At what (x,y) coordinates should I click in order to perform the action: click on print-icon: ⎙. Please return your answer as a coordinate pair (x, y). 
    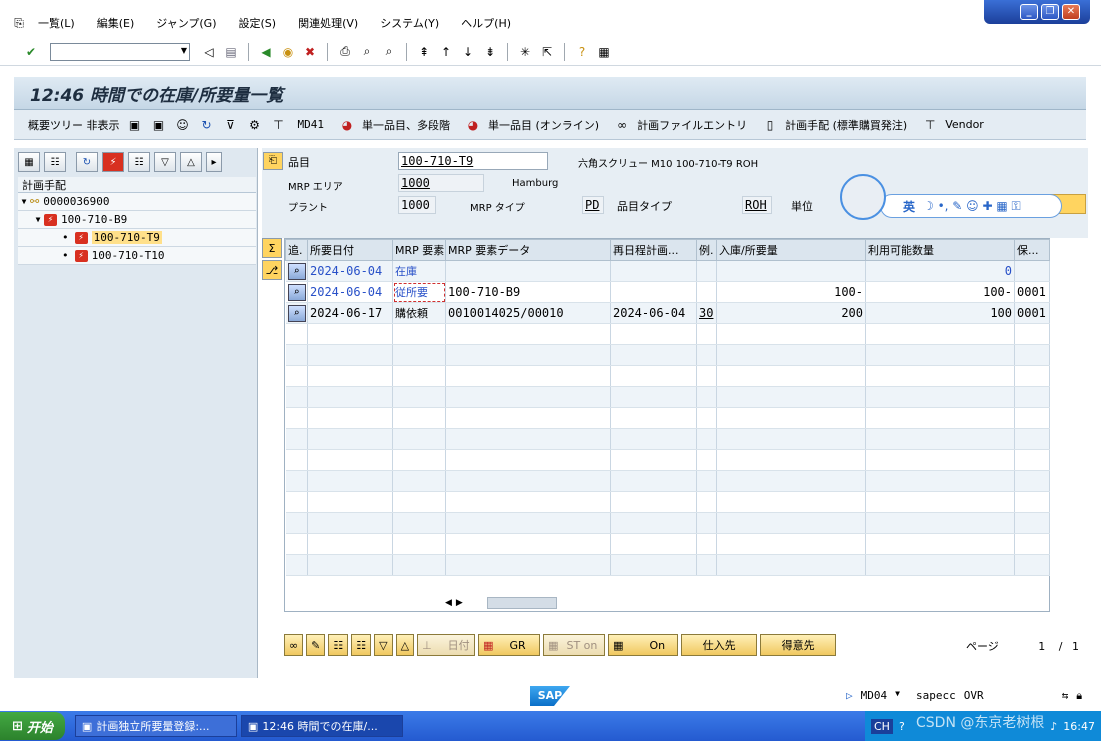
    Looking at the image, I should click on (345, 52).